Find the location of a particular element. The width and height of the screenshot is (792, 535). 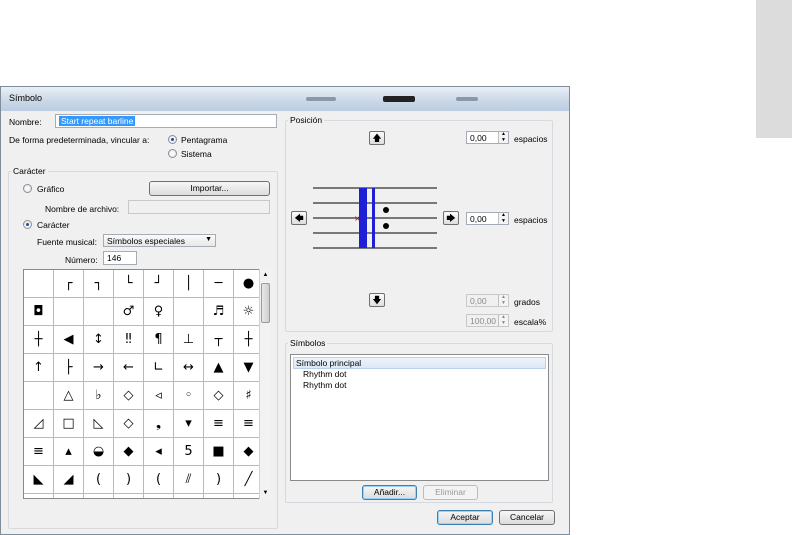

ok-button: Aceptar is located at coordinates (465, 517).